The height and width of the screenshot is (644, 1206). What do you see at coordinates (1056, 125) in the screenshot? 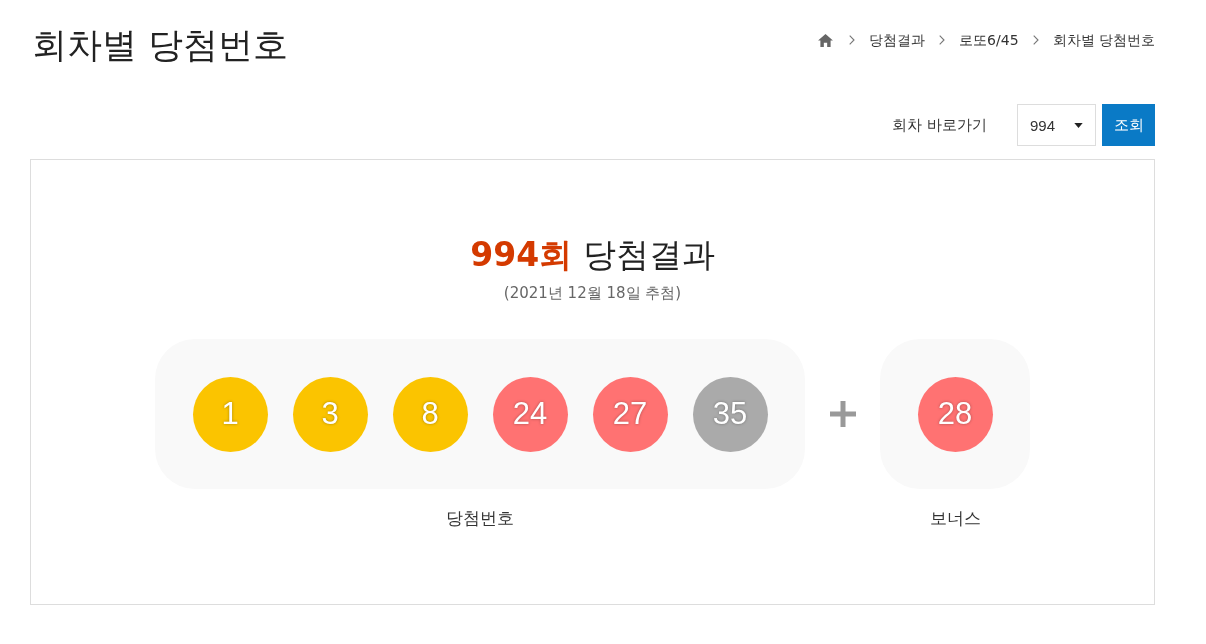
I see `round-select: 994` at bounding box center [1056, 125].